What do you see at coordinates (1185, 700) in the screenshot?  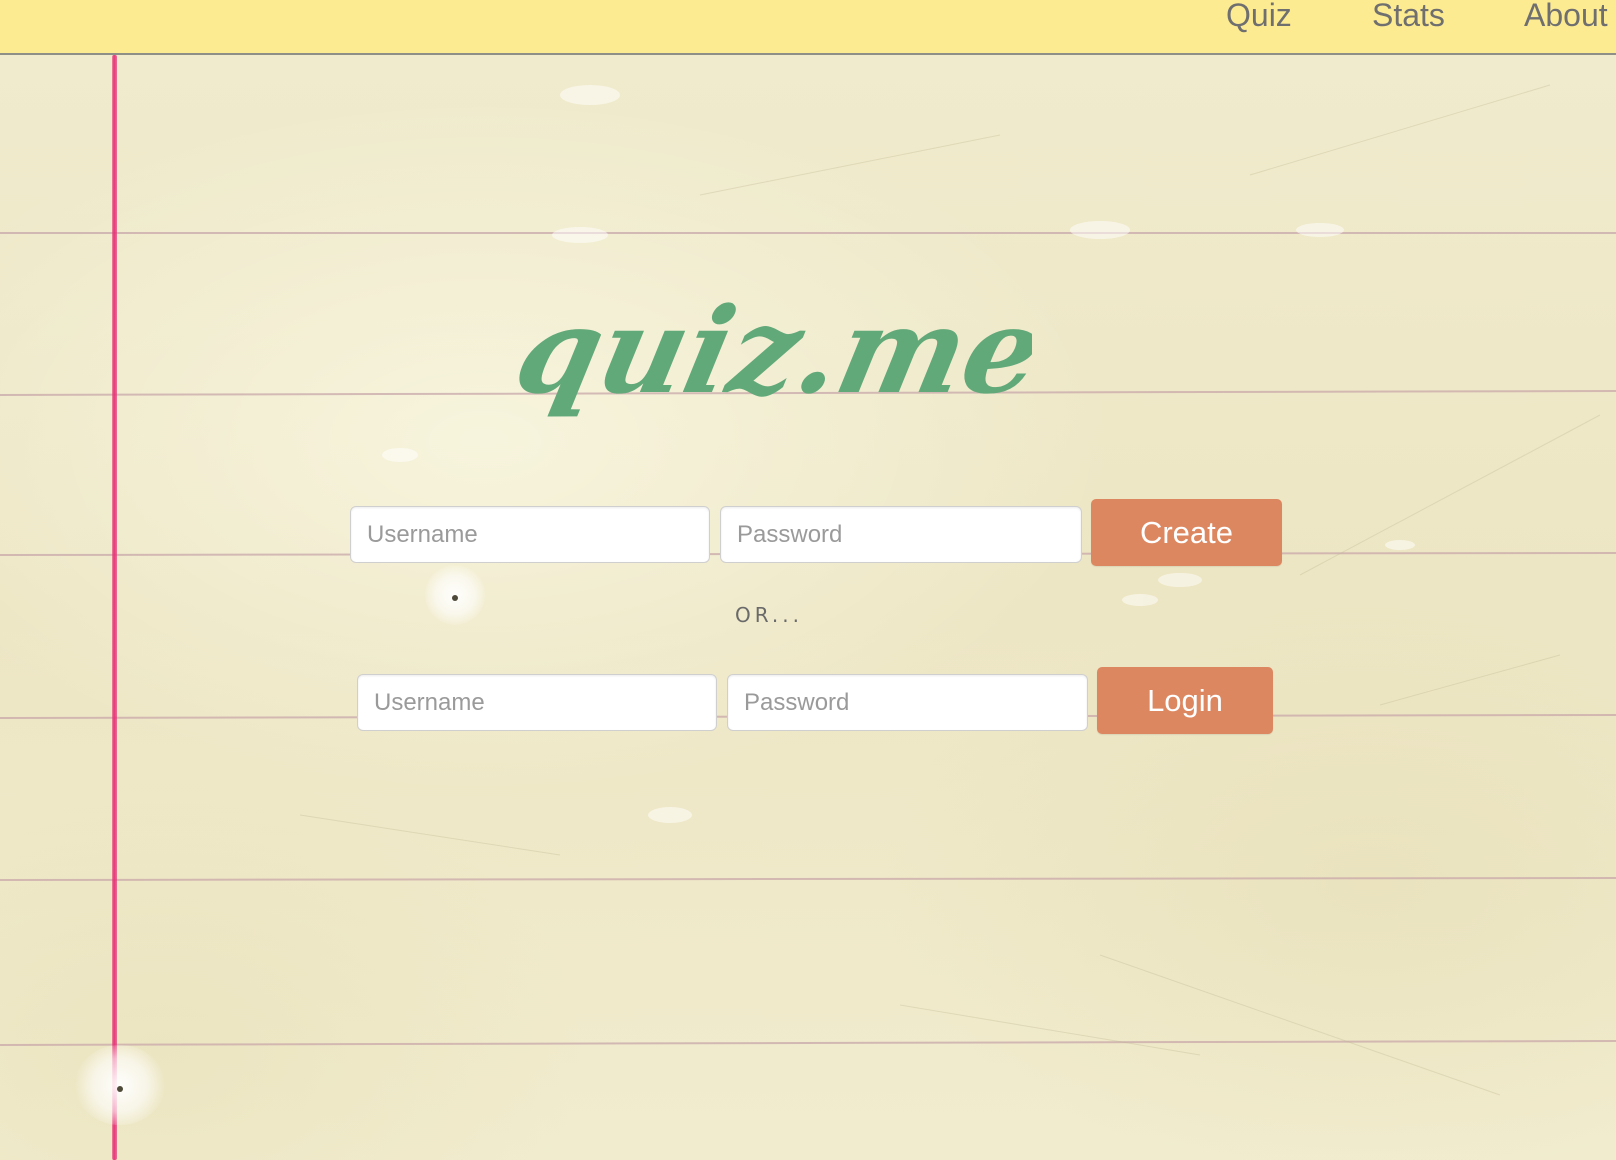 I see `login-button: Login` at bounding box center [1185, 700].